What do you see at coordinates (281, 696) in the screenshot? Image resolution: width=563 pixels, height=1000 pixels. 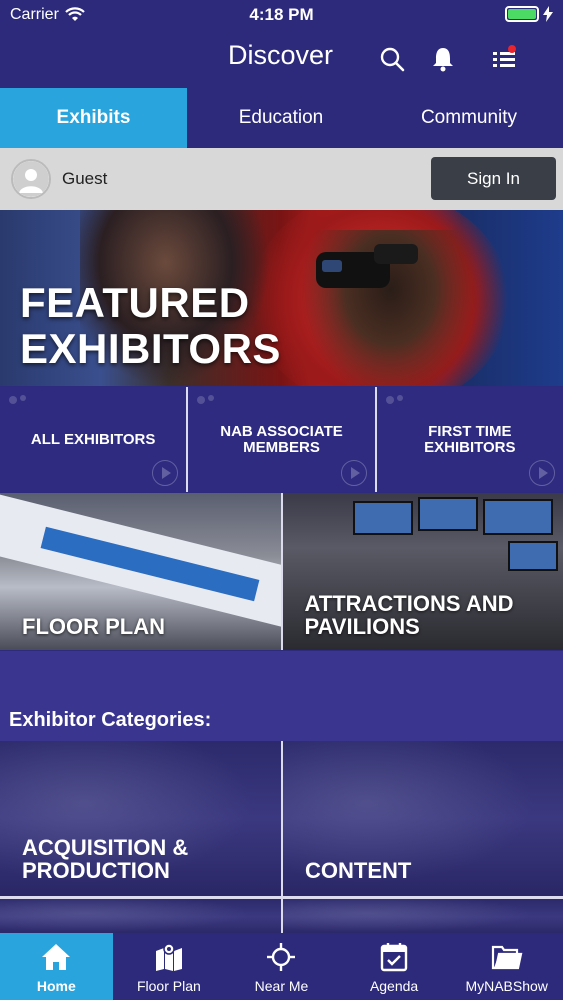 I see `categories-header: Exhibitor Categories:` at bounding box center [281, 696].